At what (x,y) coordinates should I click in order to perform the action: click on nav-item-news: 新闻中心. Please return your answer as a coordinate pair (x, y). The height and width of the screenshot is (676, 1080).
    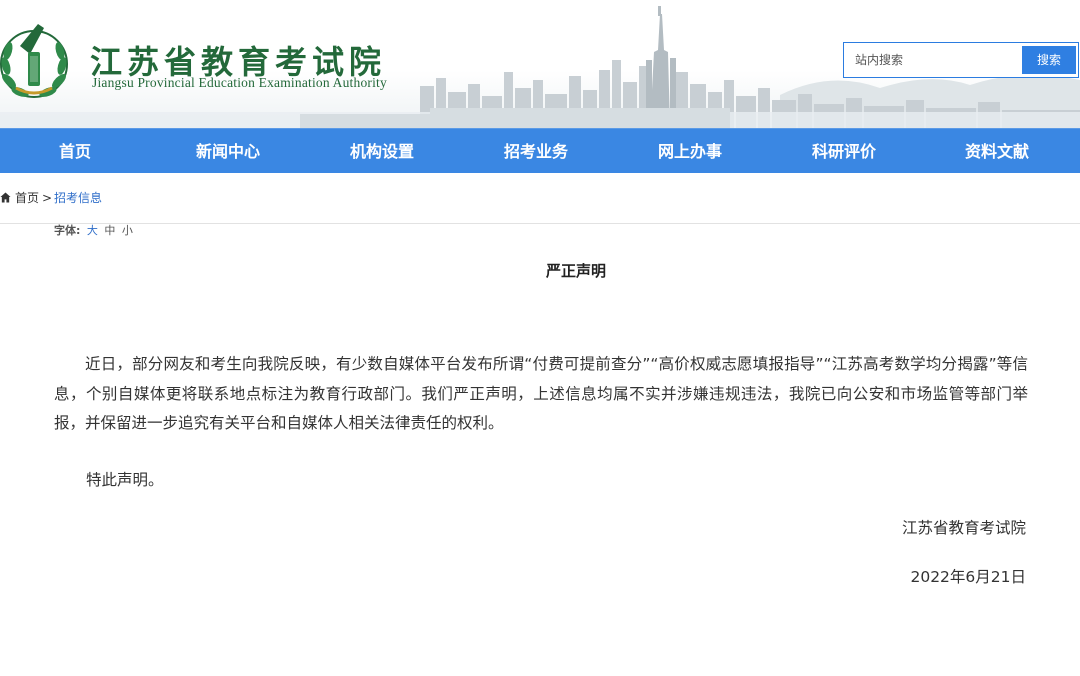
    Looking at the image, I should click on (228, 151).